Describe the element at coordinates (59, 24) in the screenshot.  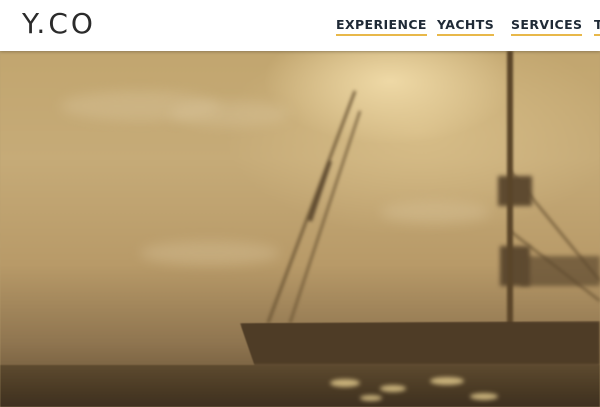
I see `logo: Y.CO` at that location.